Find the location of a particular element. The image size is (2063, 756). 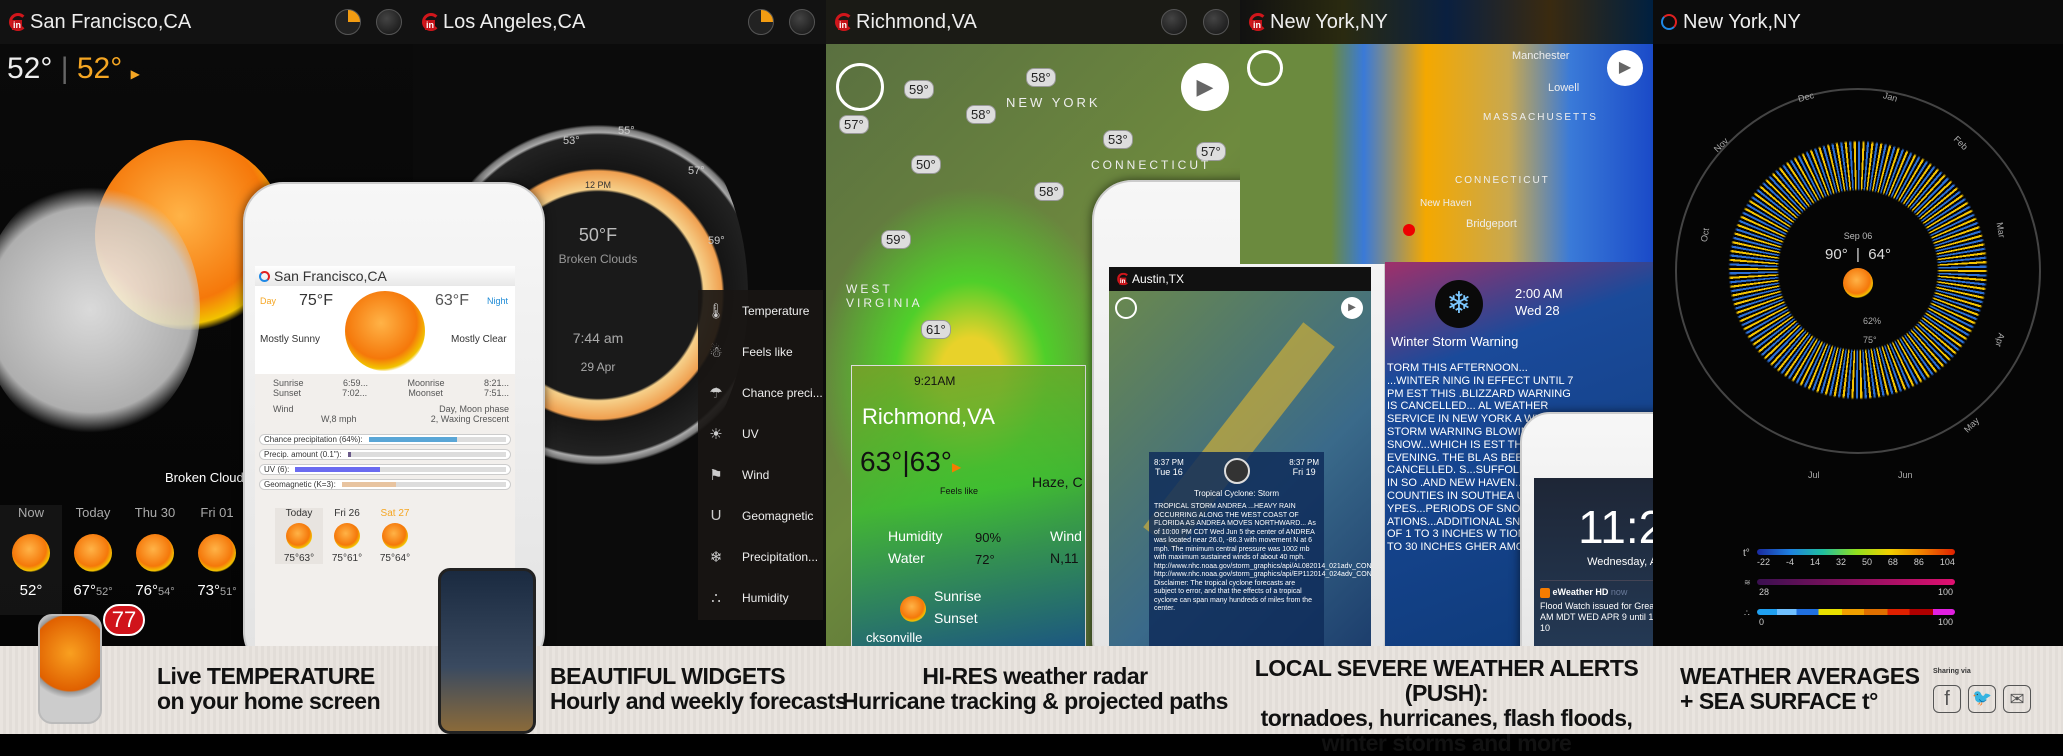

segment-temp: 59° is located at coordinates (716, 241).